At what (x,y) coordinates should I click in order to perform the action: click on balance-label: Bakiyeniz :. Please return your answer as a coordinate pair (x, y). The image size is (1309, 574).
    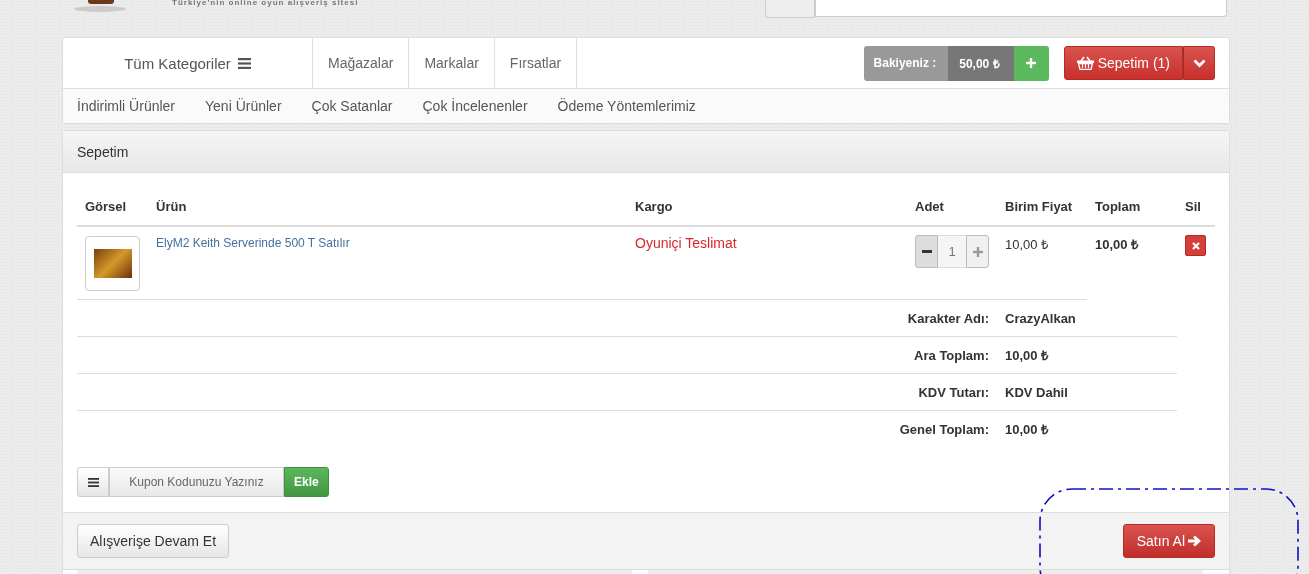
    Looking at the image, I should click on (906, 63).